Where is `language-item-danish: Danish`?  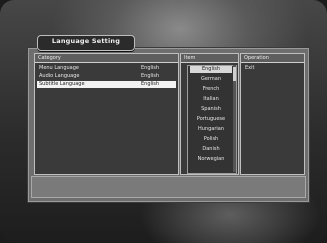
language-item-danish: Danish is located at coordinates (211, 149).